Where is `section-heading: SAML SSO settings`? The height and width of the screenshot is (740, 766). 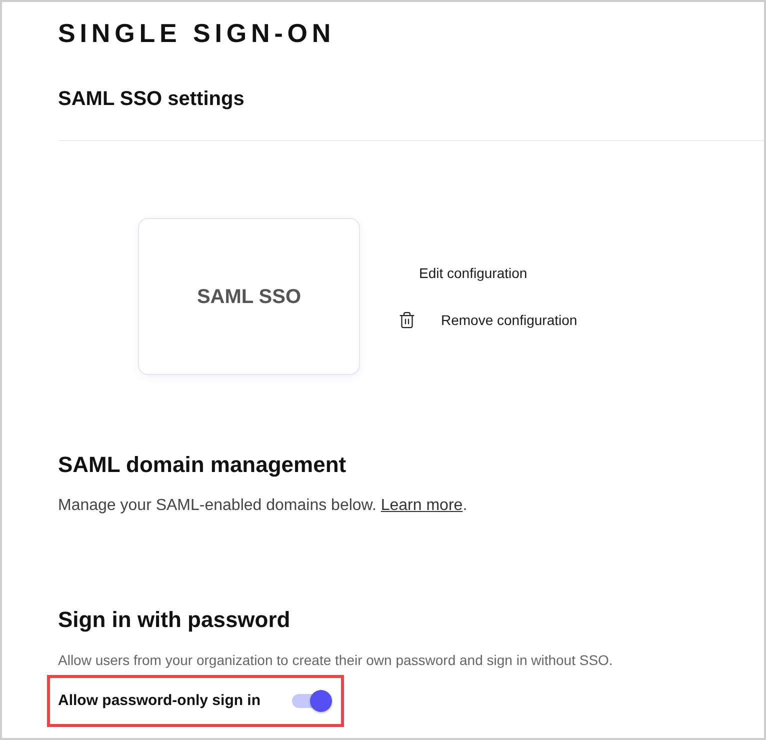 section-heading: SAML SSO settings is located at coordinates (151, 99).